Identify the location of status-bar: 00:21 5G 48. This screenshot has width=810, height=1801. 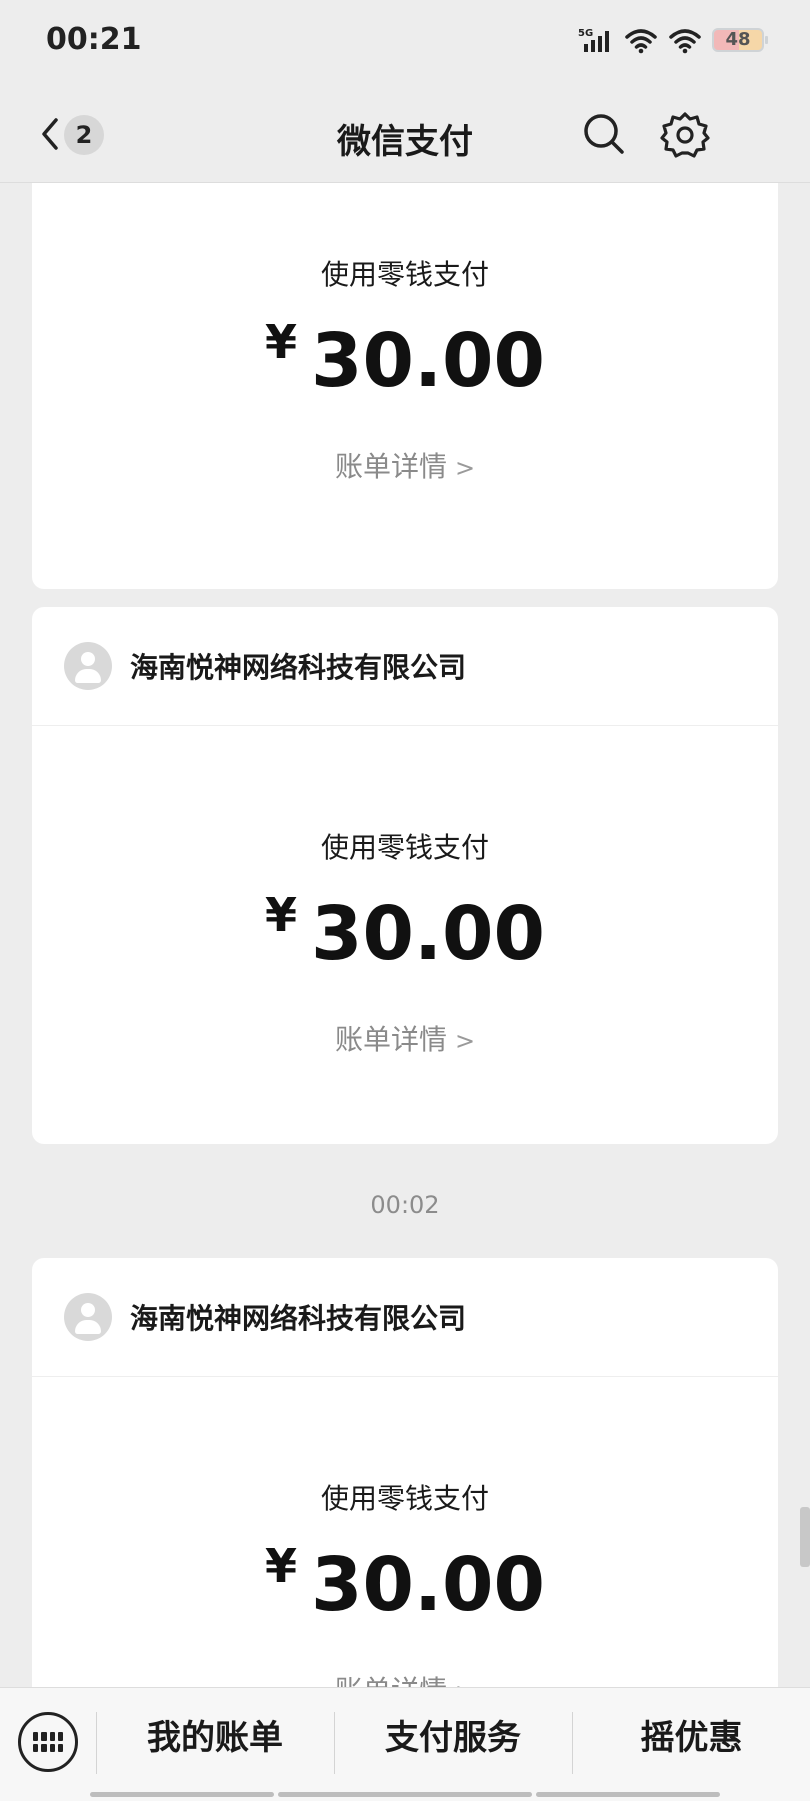
(405, 43).